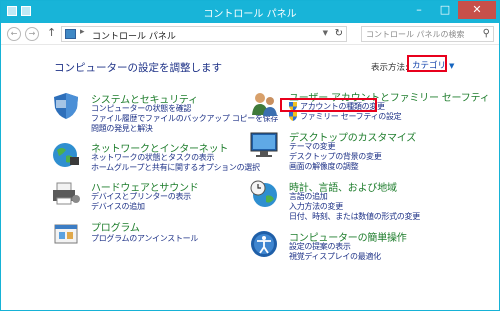 This screenshot has height=311, width=500. What do you see at coordinates (14, 34) in the screenshot?
I see `back-arrow-icon: ←` at bounding box center [14, 34].